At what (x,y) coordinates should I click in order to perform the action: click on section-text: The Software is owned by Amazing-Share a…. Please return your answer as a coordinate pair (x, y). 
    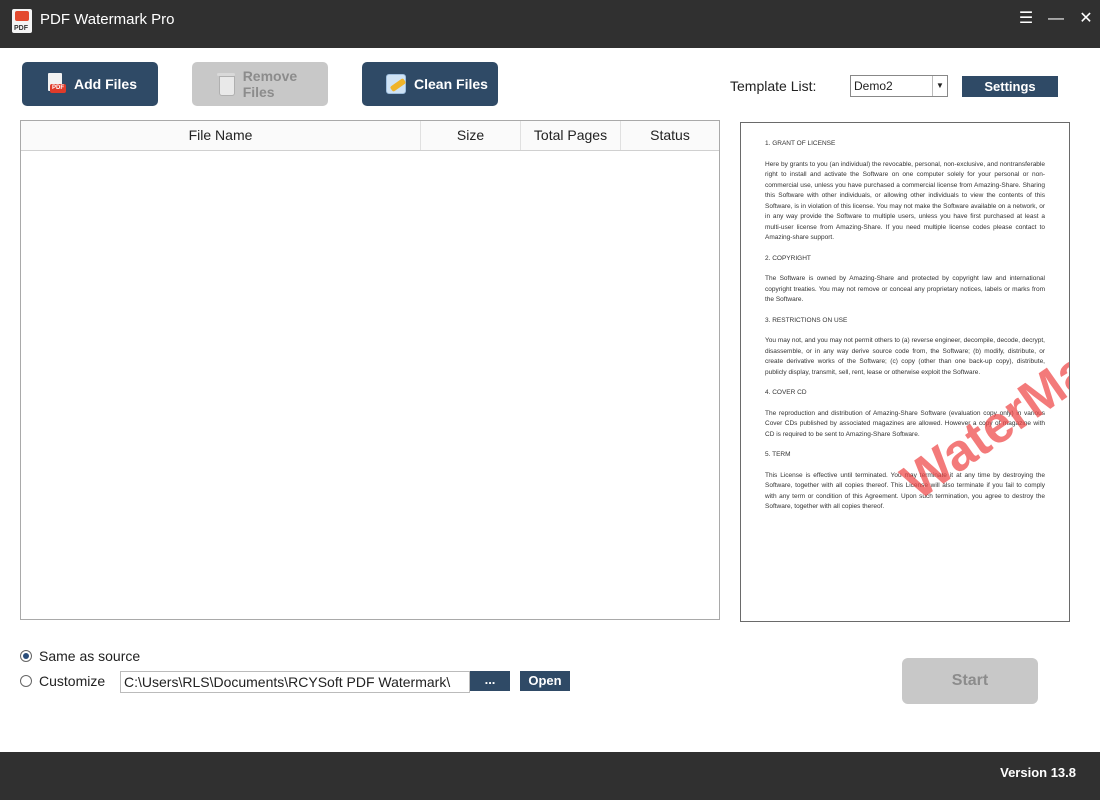
    Looking at the image, I should click on (905, 289).